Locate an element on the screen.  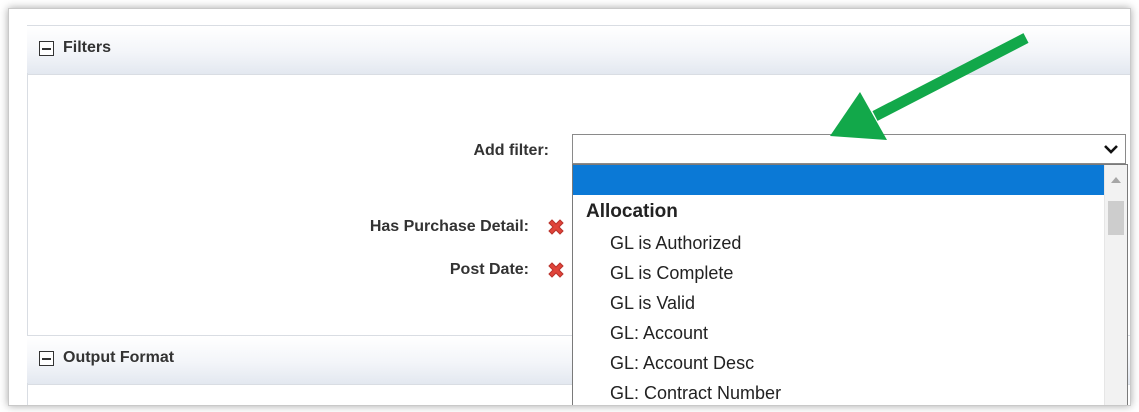
filters-section-header: Filters is located at coordinates (578, 50).